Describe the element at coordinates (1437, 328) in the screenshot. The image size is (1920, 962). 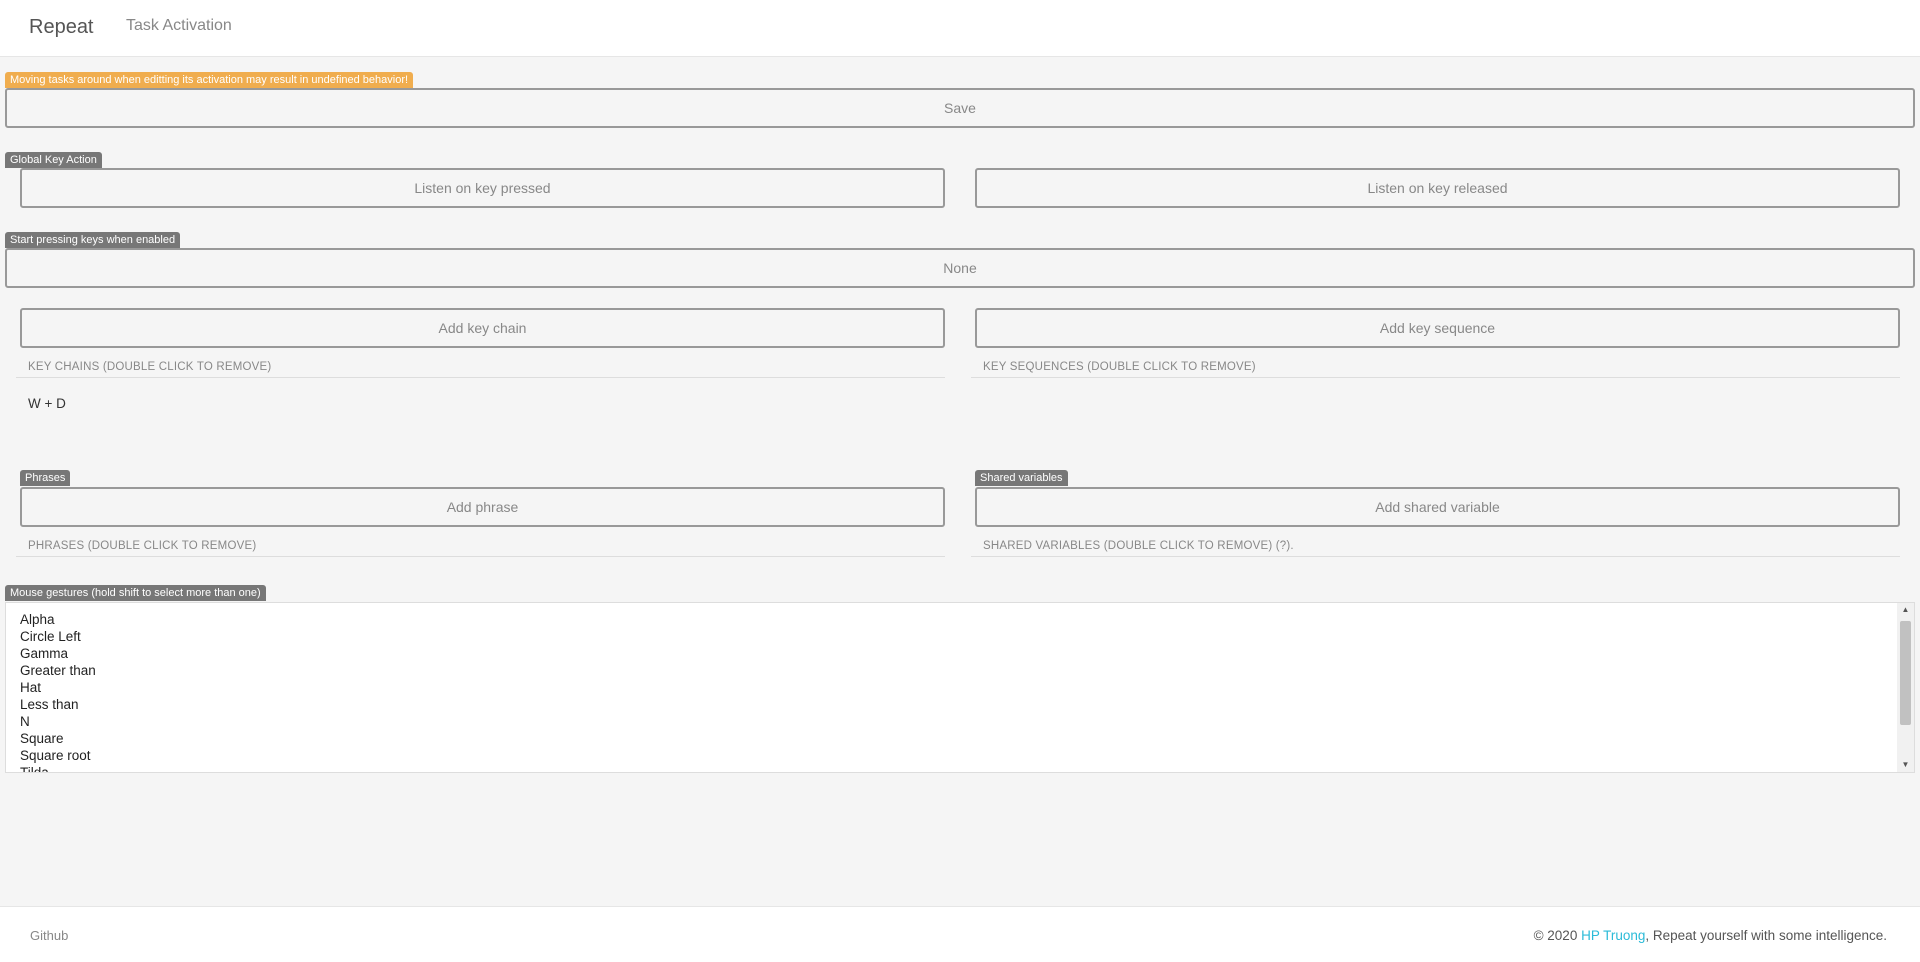
I see `add-key-sequence-button: Add key sequence` at that location.